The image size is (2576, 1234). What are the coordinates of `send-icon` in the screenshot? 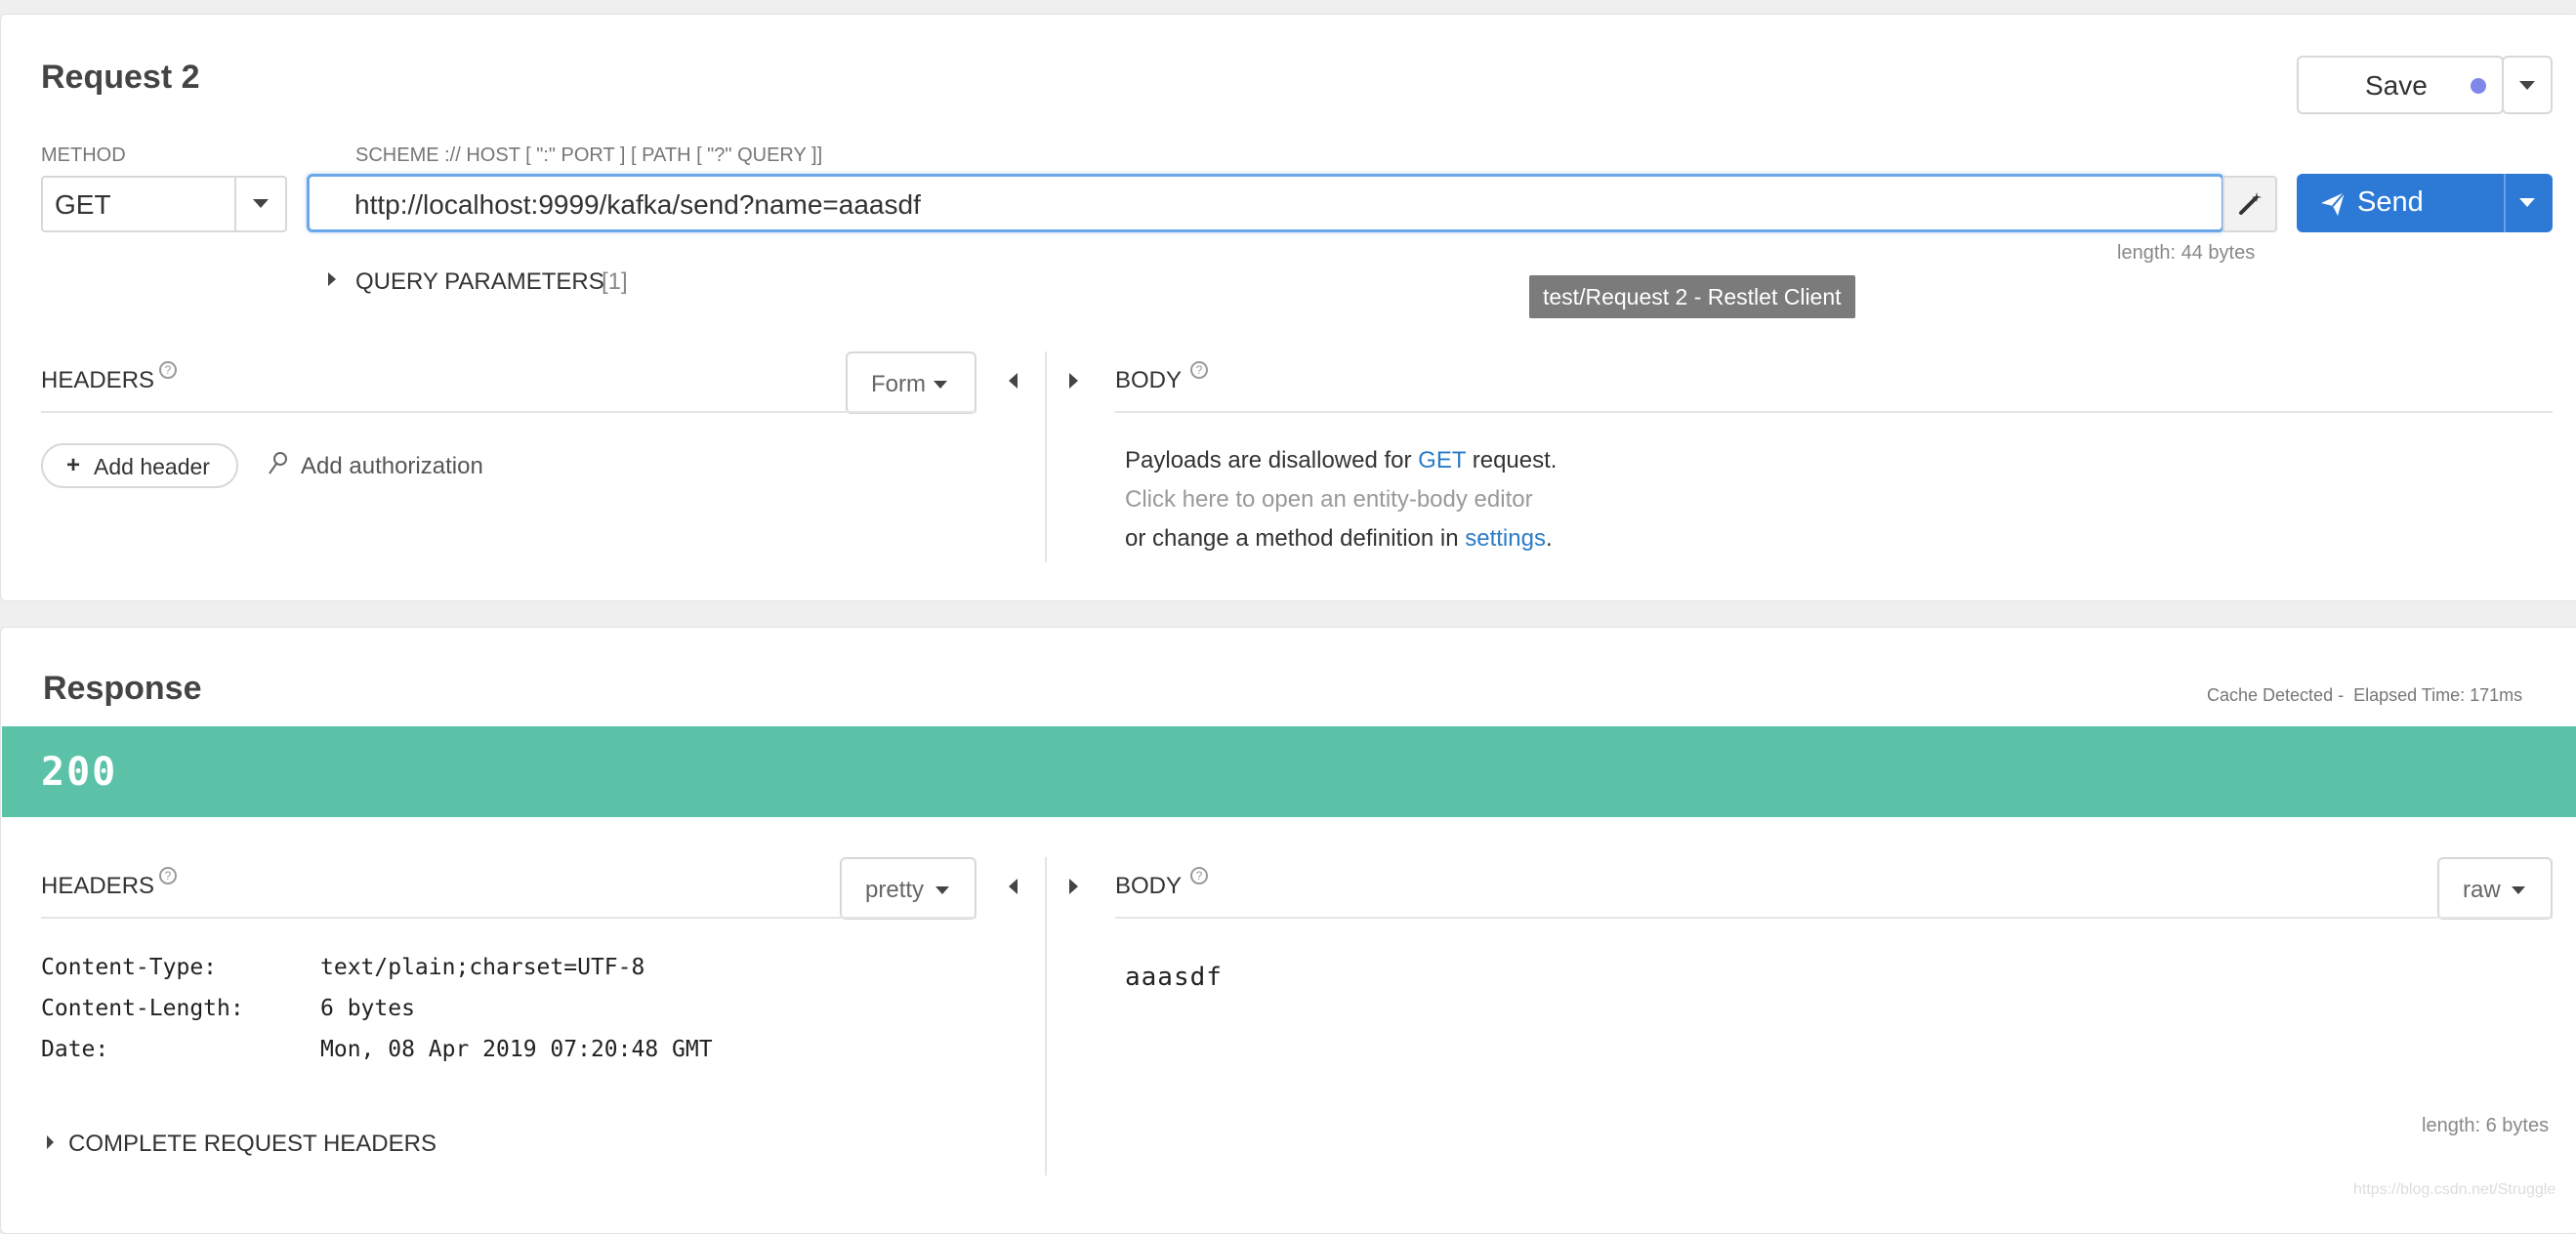 It's located at (2333, 203).